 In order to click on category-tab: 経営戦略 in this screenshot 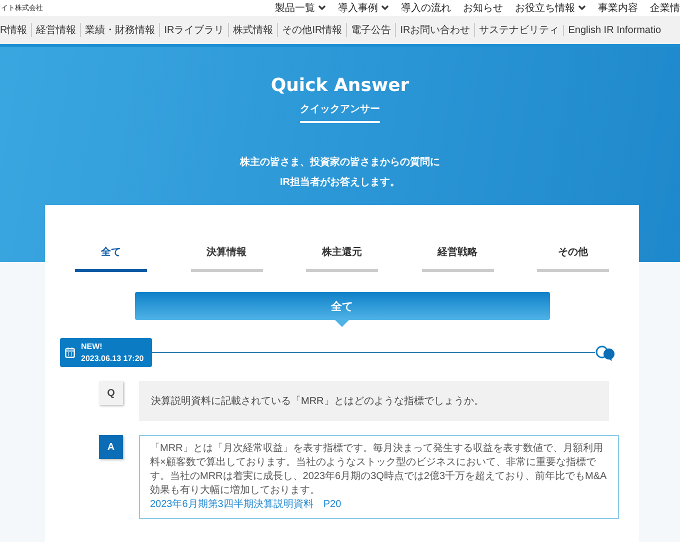, I will do `click(458, 258)`.